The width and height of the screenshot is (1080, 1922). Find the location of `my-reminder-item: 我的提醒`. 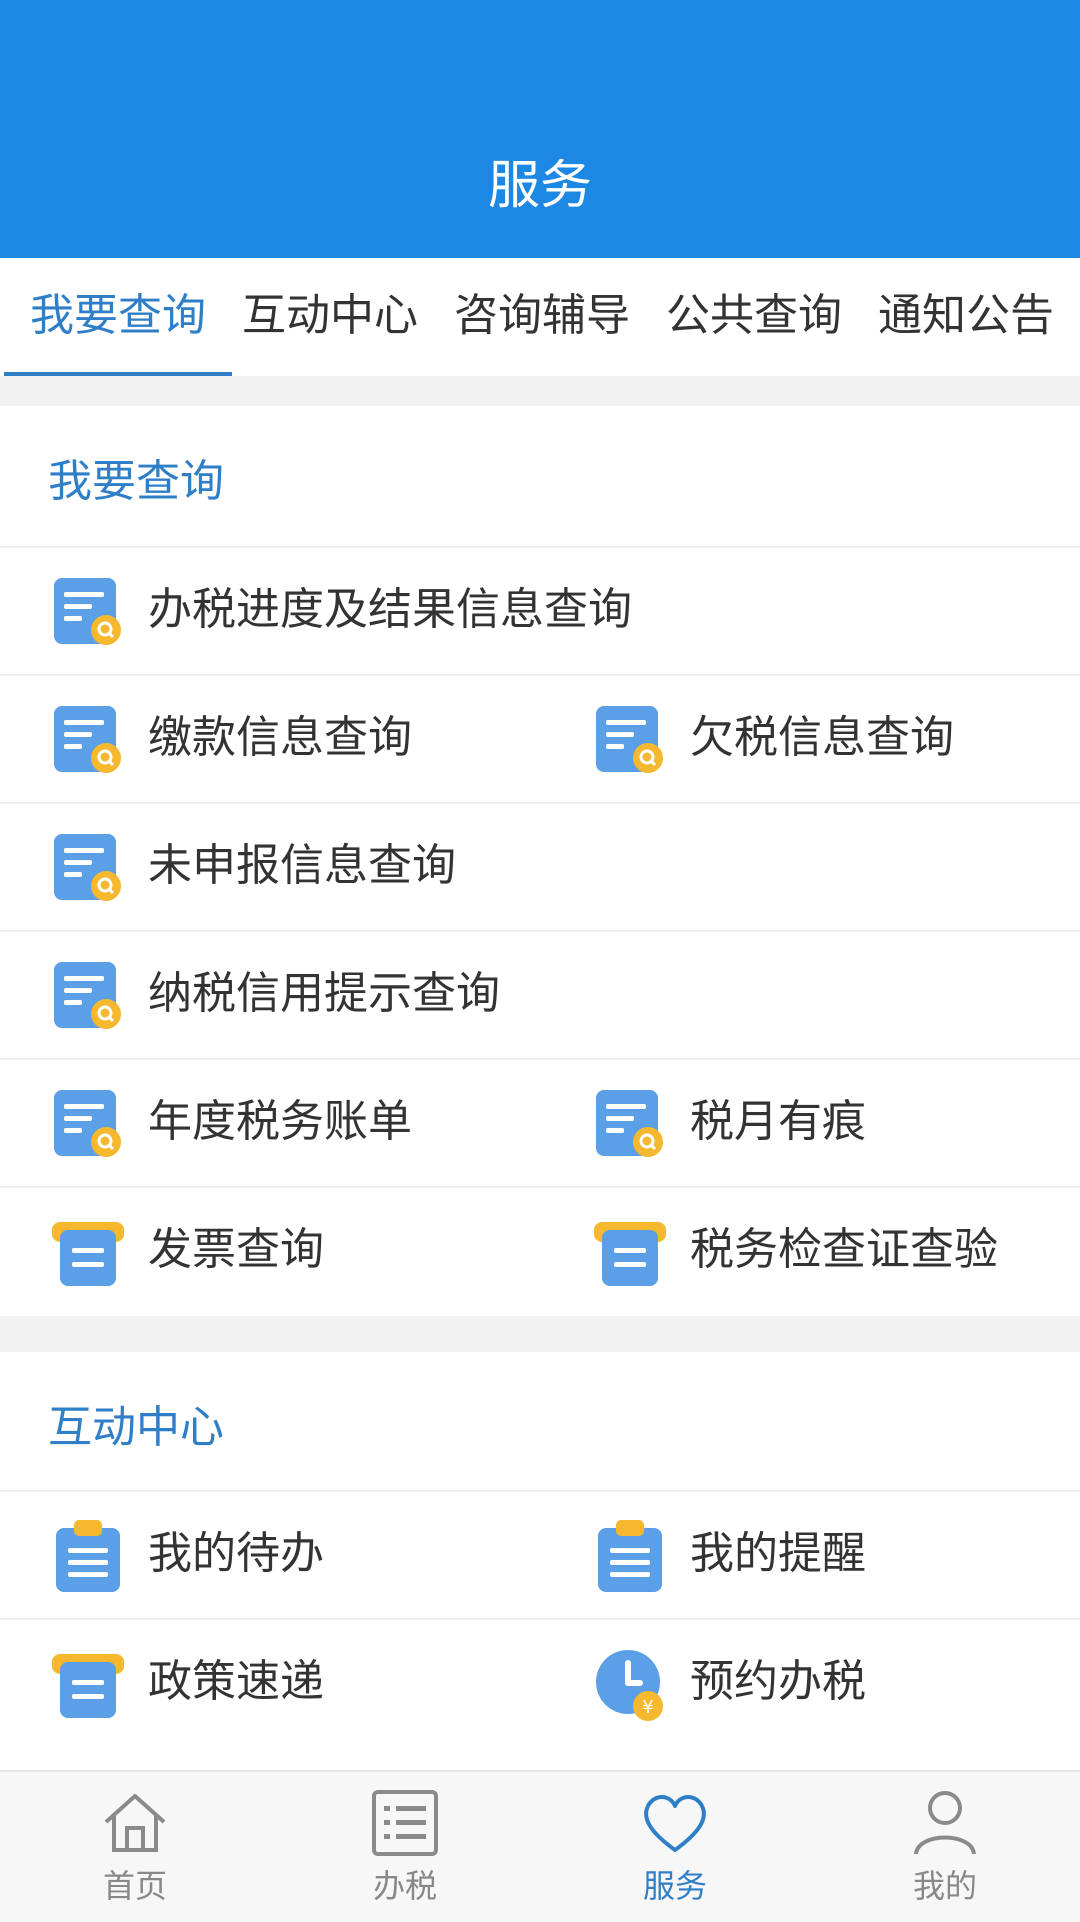

my-reminder-item: 我的提醒 is located at coordinates (824, 1556).